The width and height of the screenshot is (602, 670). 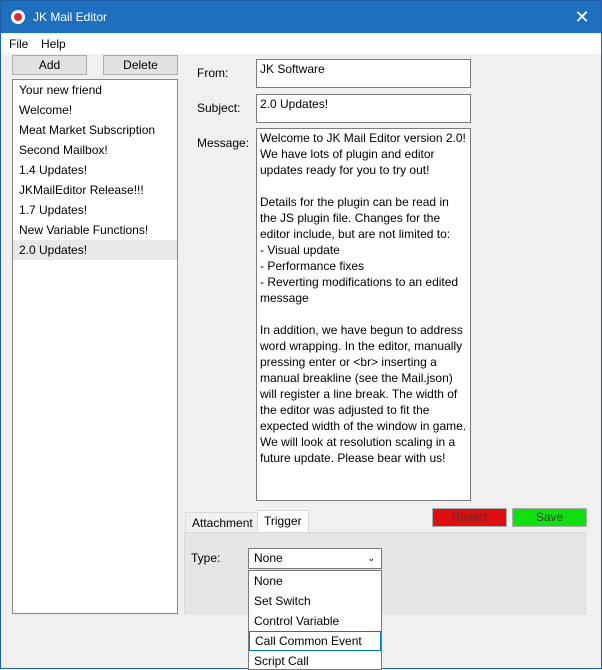 What do you see at coordinates (18, 44) in the screenshot?
I see `menu-file: File` at bounding box center [18, 44].